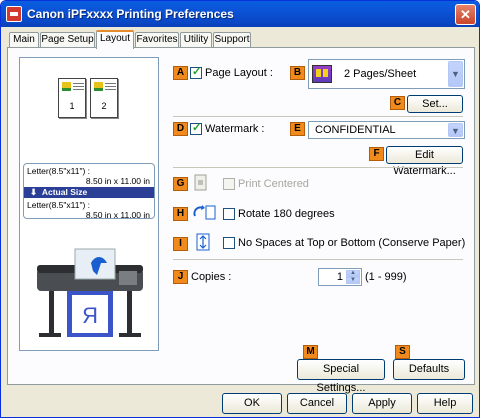 This screenshot has height=418, width=480. What do you see at coordinates (229, 184) in the screenshot?
I see `print-centered-checkbox` at bounding box center [229, 184].